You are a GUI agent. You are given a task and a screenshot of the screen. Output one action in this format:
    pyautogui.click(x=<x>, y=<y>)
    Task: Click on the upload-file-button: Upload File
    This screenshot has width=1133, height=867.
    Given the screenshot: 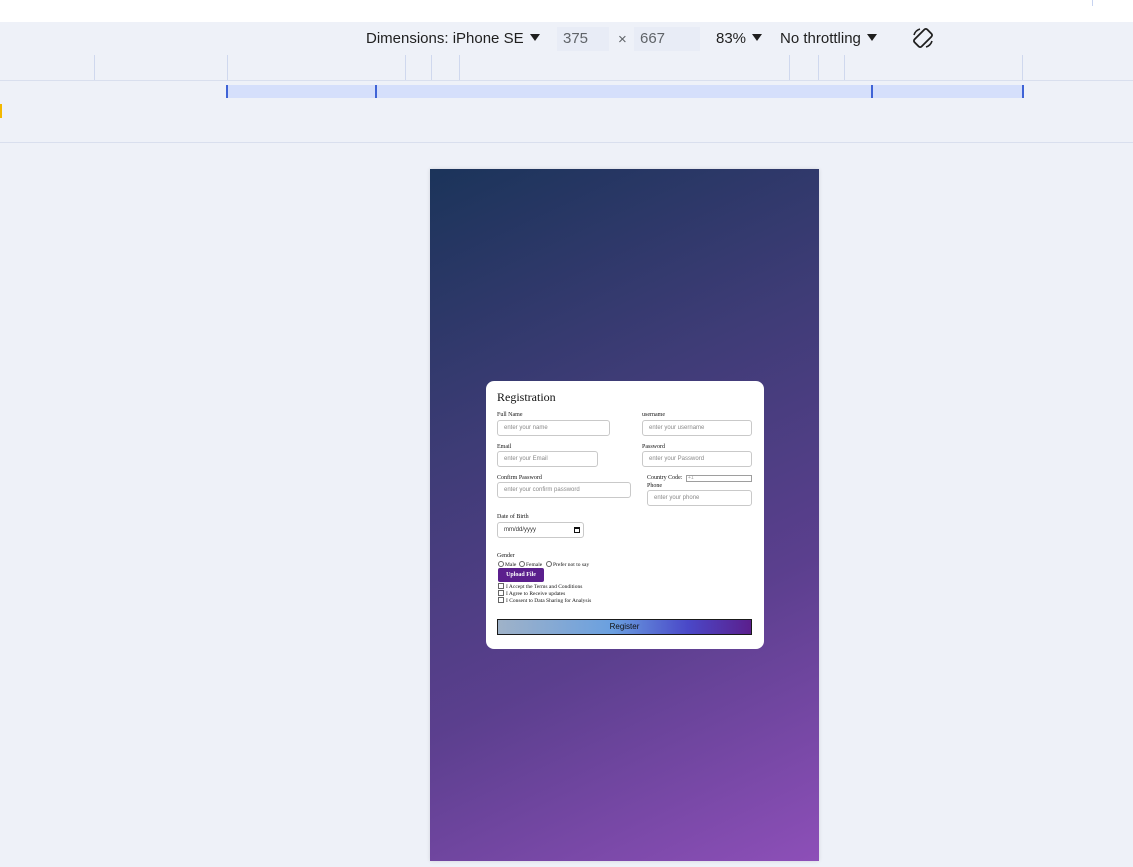 What is the action you would take?
    pyautogui.click(x=521, y=575)
    